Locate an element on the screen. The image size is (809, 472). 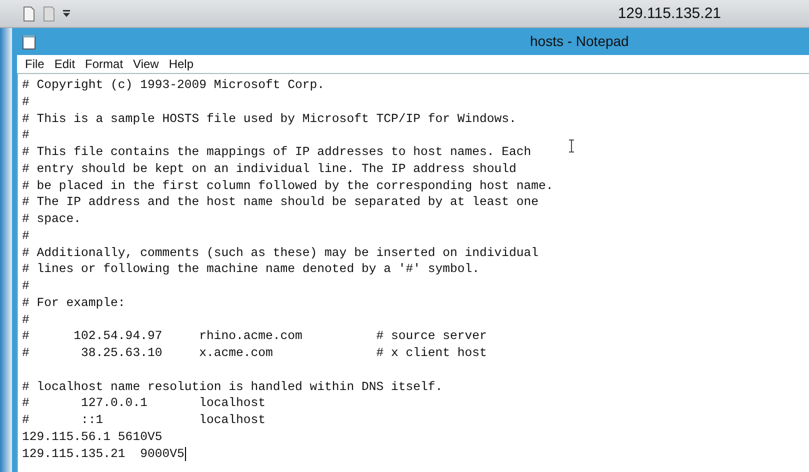
text-line: 129.115.56.1 5610V5 is located at coordinates (92, 437).